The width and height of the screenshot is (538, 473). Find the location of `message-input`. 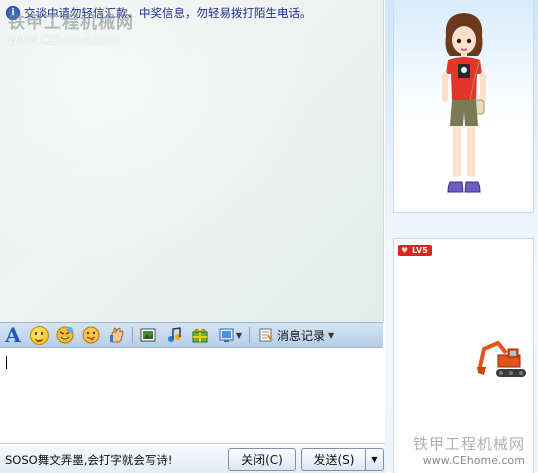

message-input is located at coordinates (191, 395).